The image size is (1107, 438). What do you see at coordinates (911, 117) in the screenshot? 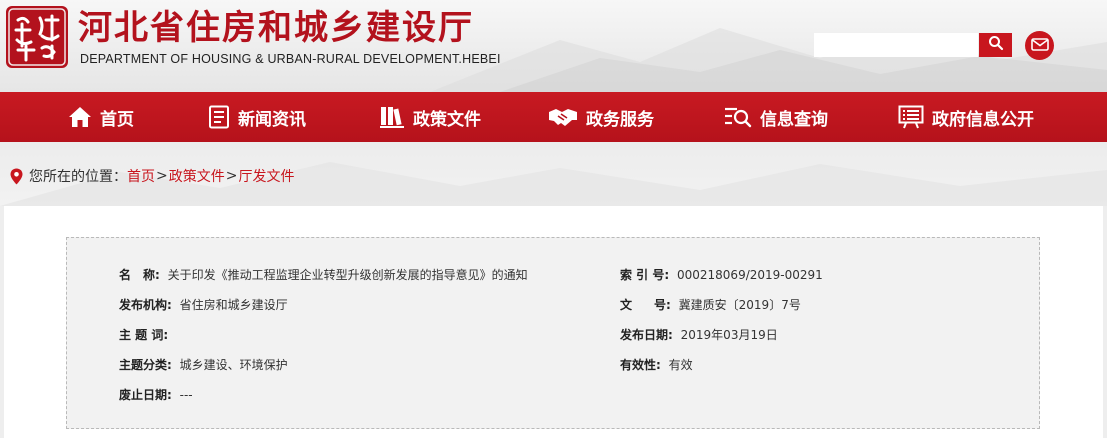
I see `notice-board-icon` at bounding box center [911, 117].